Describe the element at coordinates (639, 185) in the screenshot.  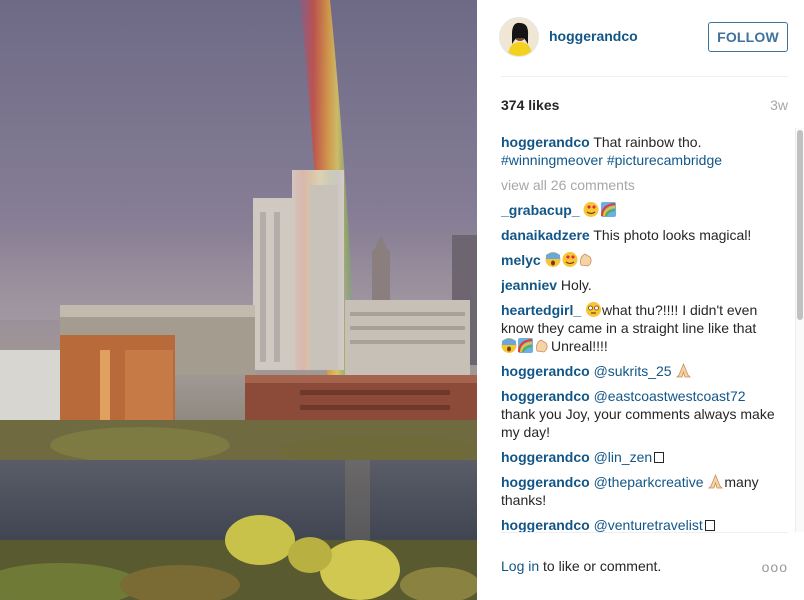
I see `view-all-comments-link: view all 26 comments` at that location.